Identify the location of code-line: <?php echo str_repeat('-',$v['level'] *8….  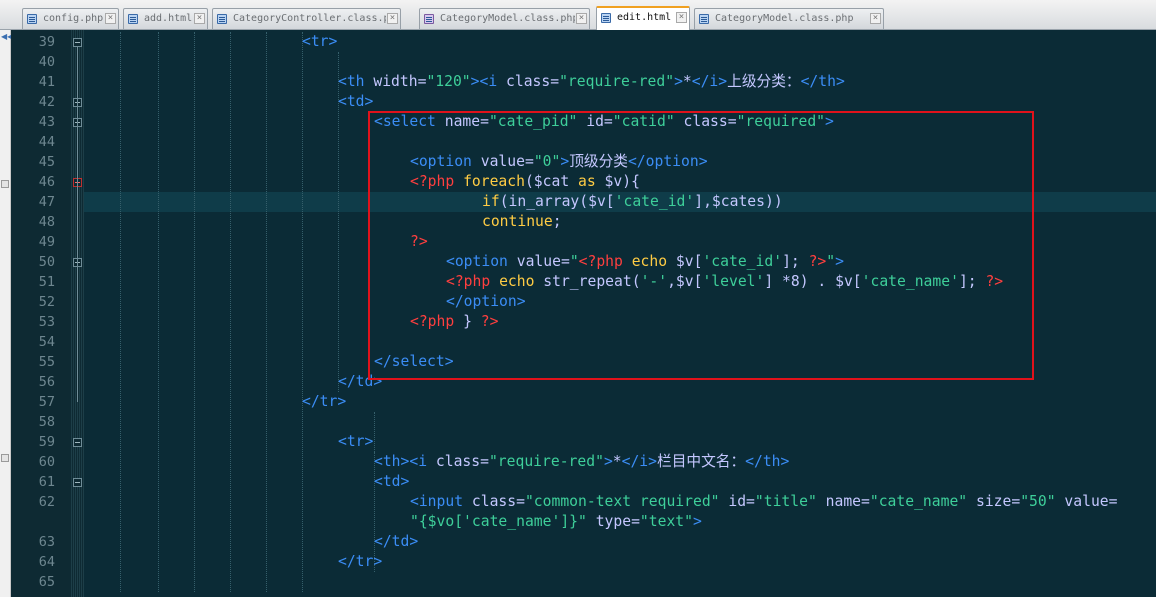
(724, 282).